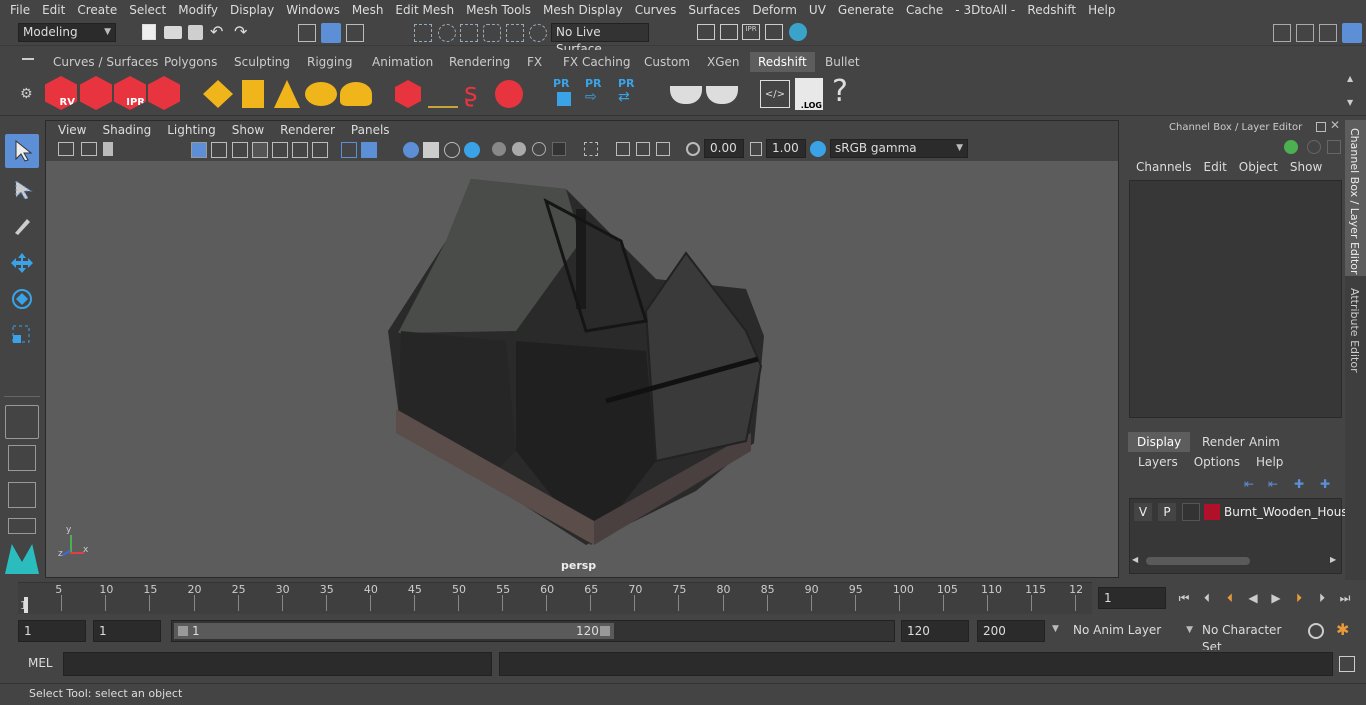 The width and height of the screenshot is (1366, 705). I want to click on aa-icon, so click(539, 149).